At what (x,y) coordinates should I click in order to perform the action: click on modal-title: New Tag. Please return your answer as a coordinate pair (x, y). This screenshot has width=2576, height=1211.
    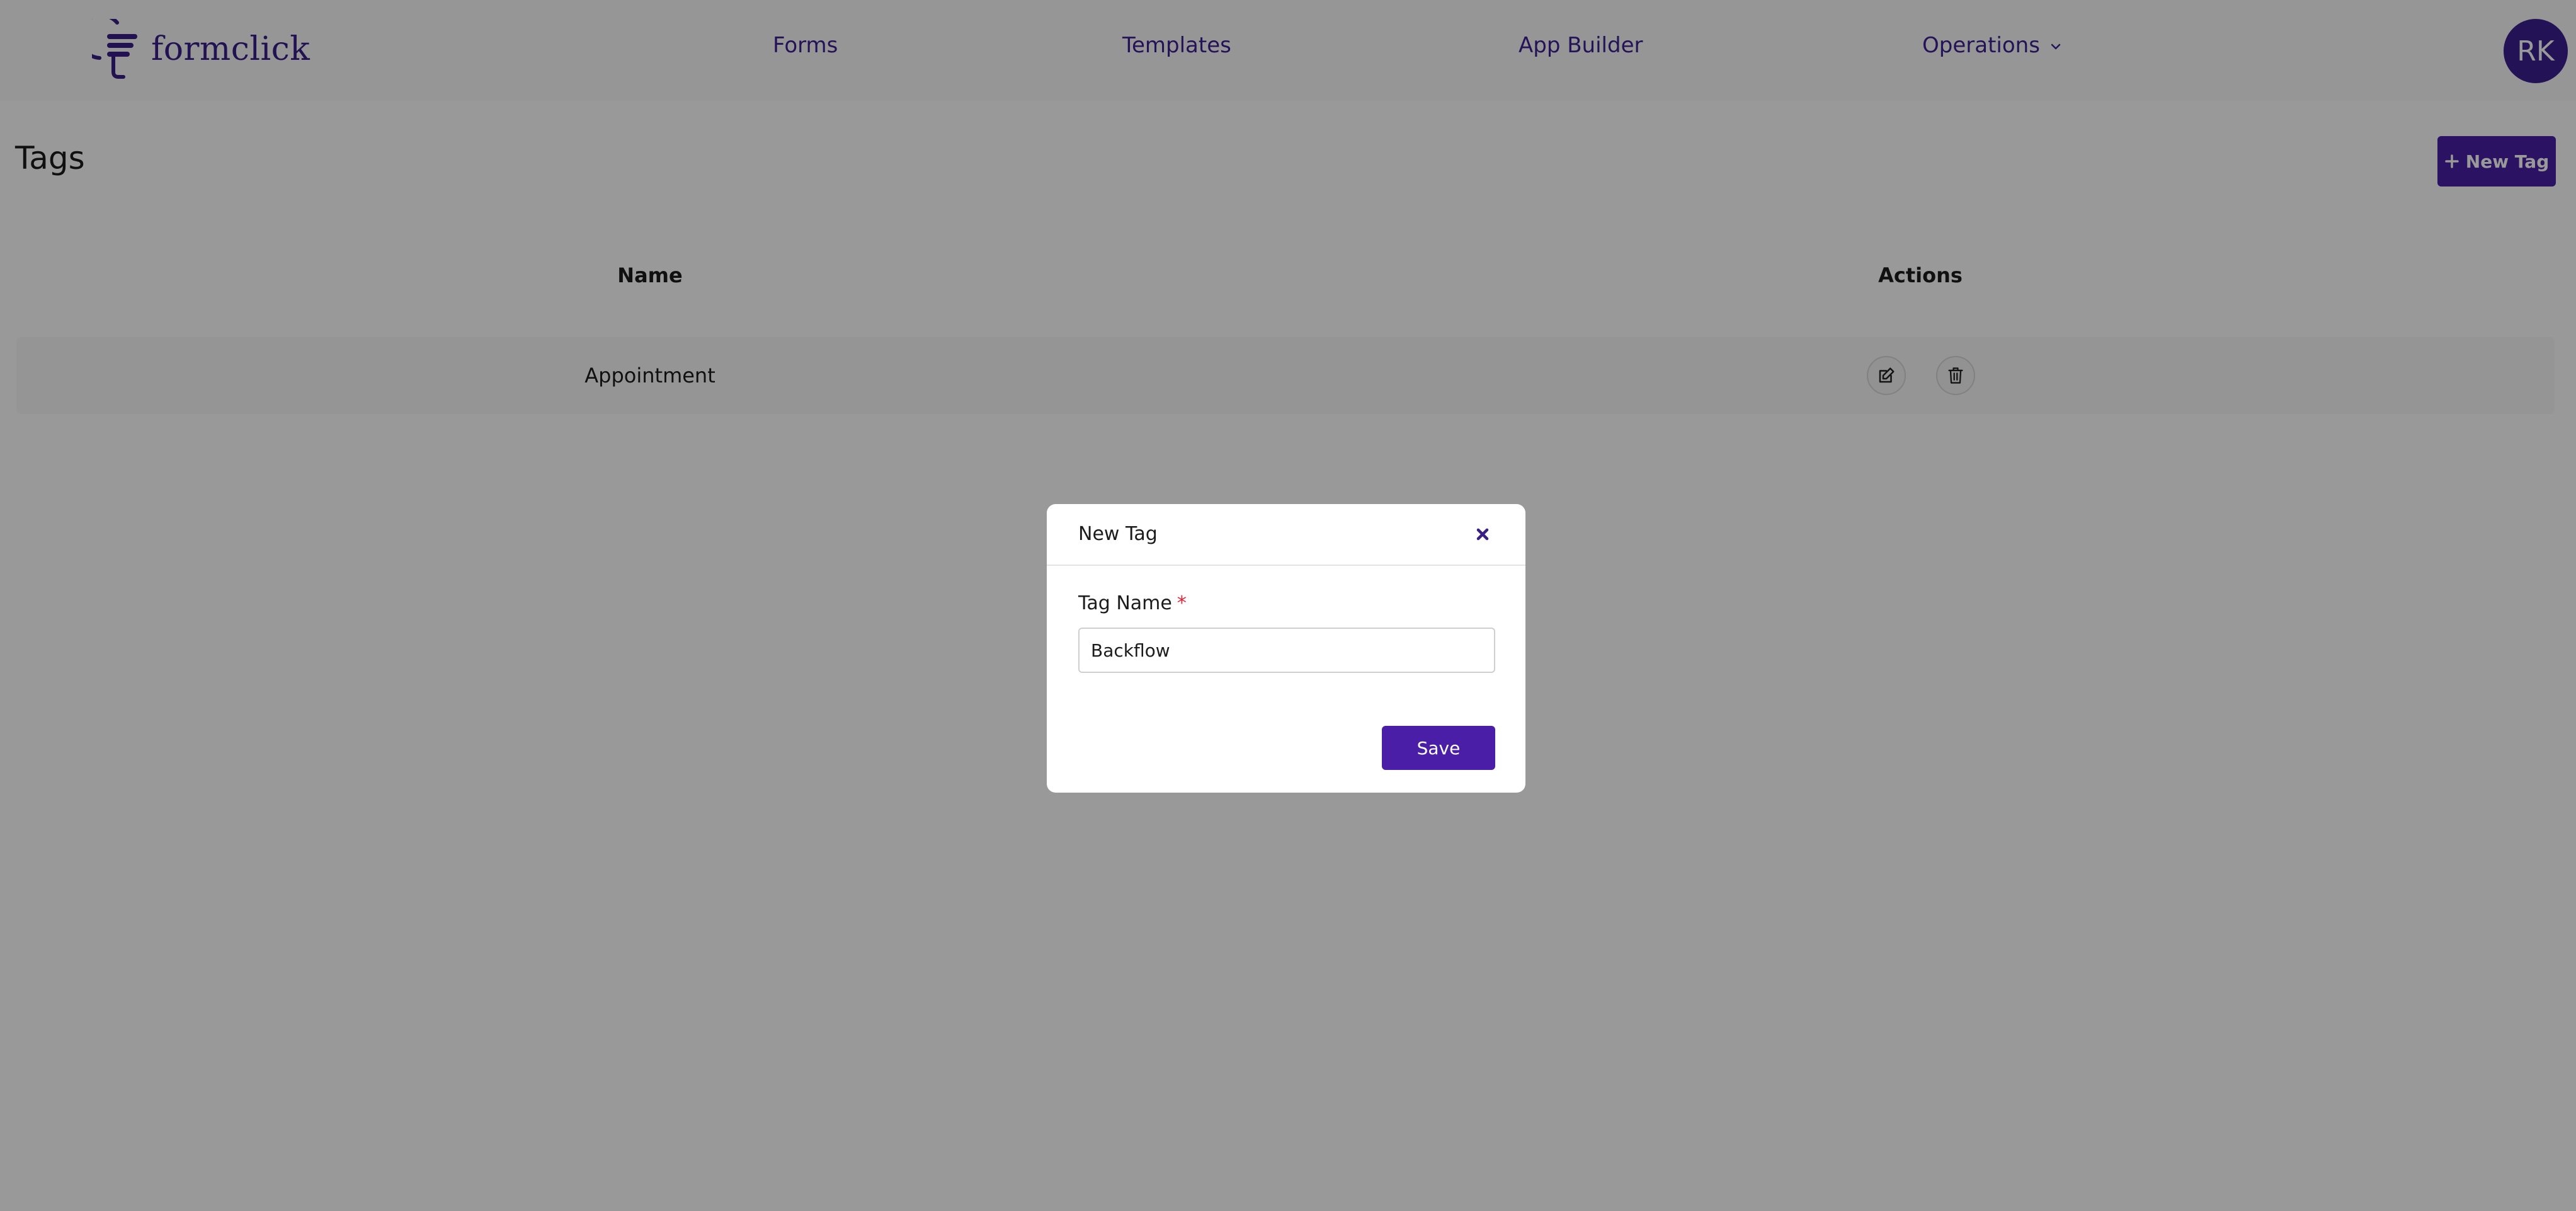
    Looking at the image, I should click on (1118, 534).